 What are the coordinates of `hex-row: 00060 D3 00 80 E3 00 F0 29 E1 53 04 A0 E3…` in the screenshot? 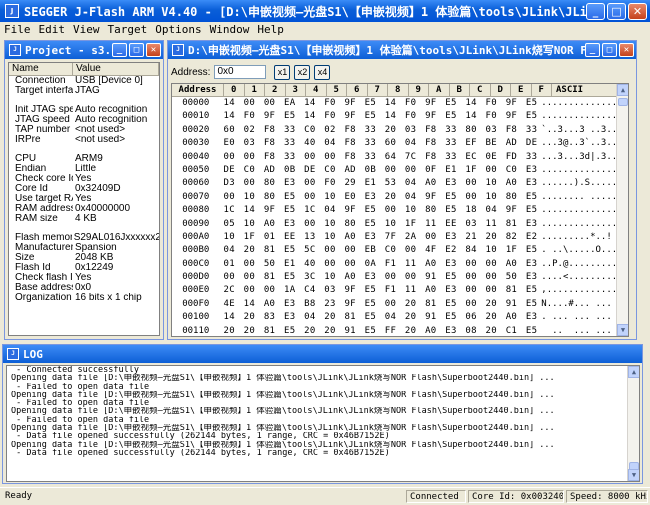 It's located at (400, 183).